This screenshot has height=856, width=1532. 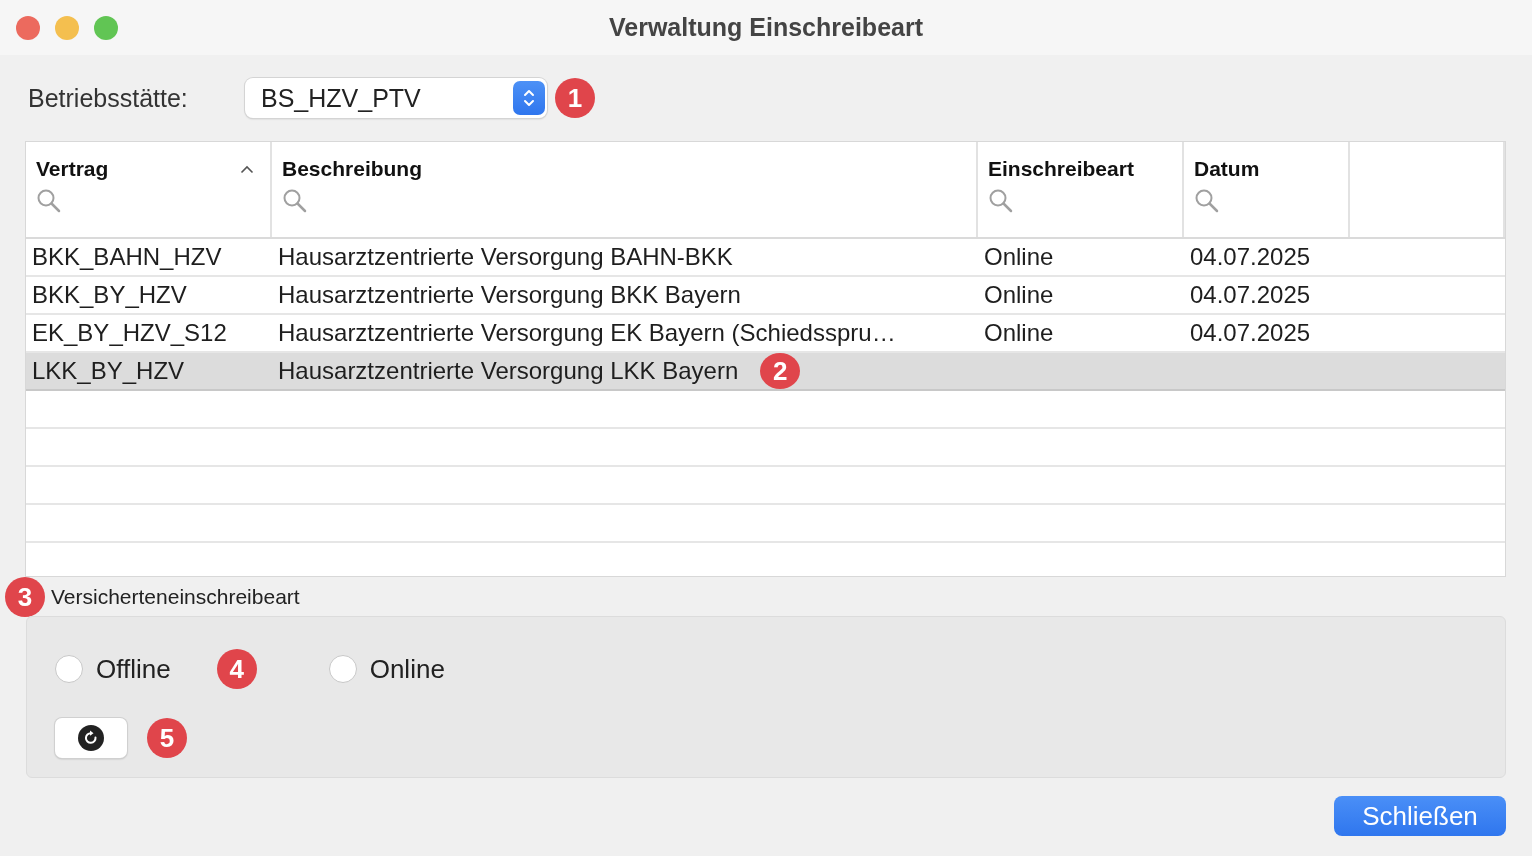 What do you see at coordinates (167, 738) in the screenshot?
I see `callout-badge: 5` at bounding box center [167, 738].